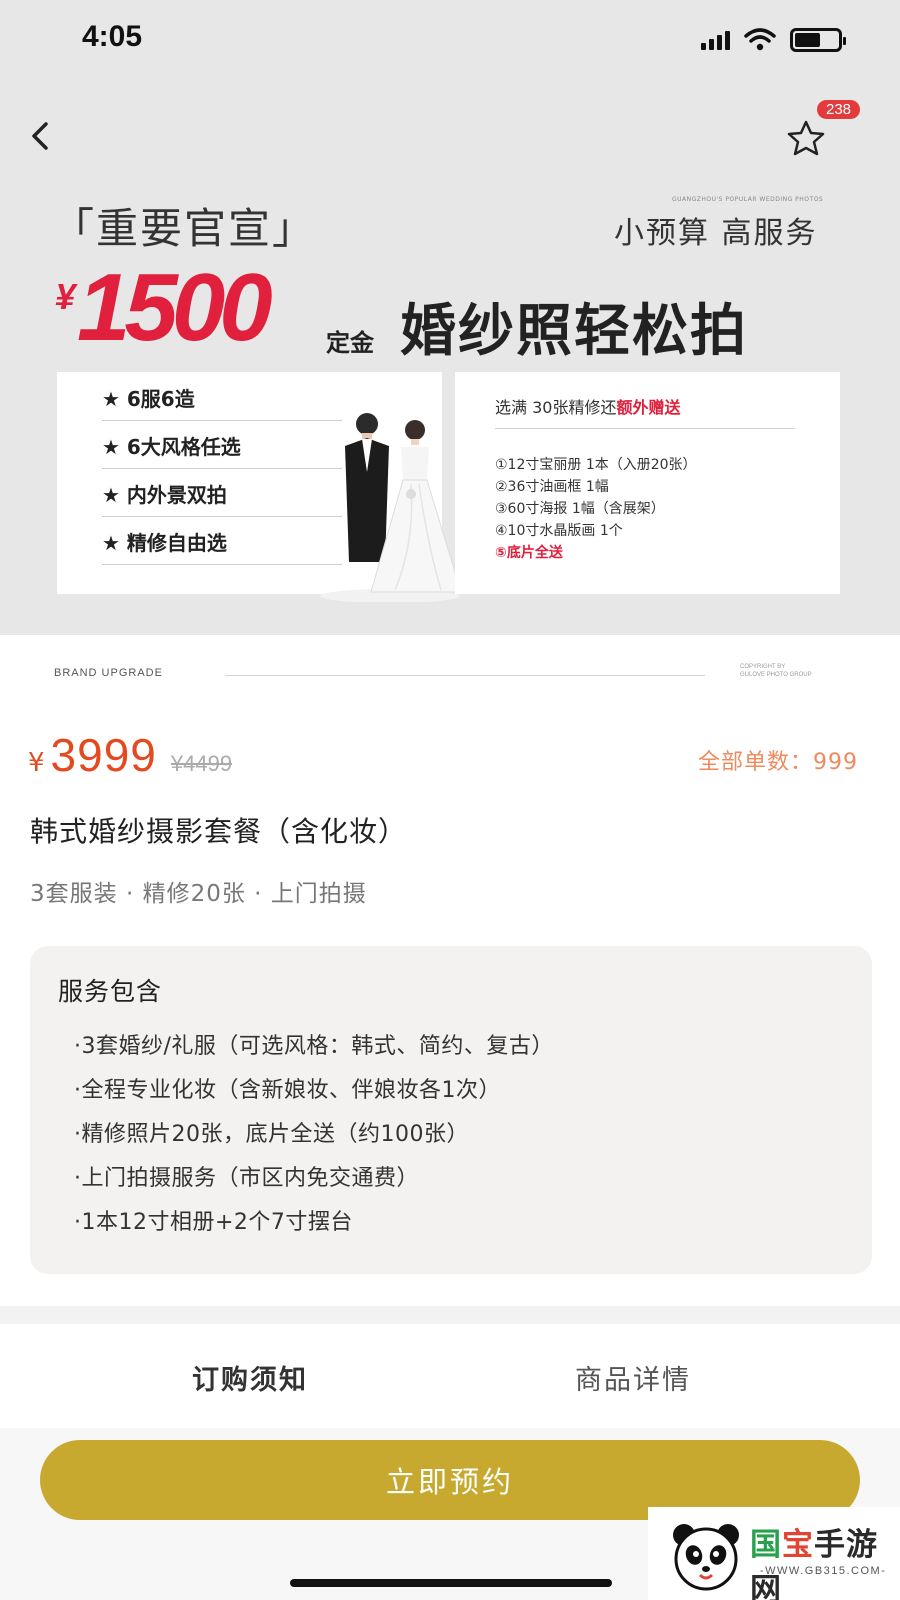  Describe the element at coordinates (839, 109) in the screenshot. I see `favorite-count-badge: 238` at that location.